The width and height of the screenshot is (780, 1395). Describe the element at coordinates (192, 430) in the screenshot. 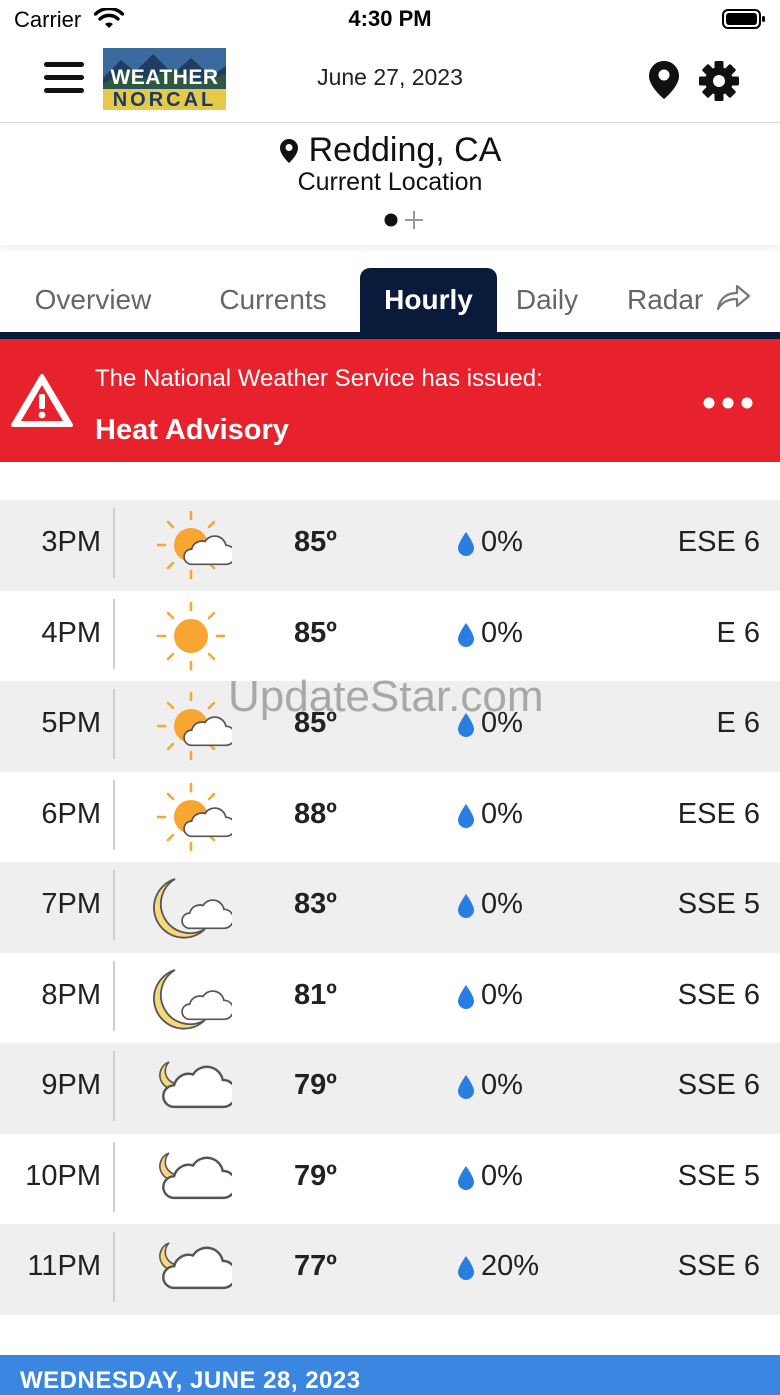

I see `alert-title: Heat Advisory` at that location.